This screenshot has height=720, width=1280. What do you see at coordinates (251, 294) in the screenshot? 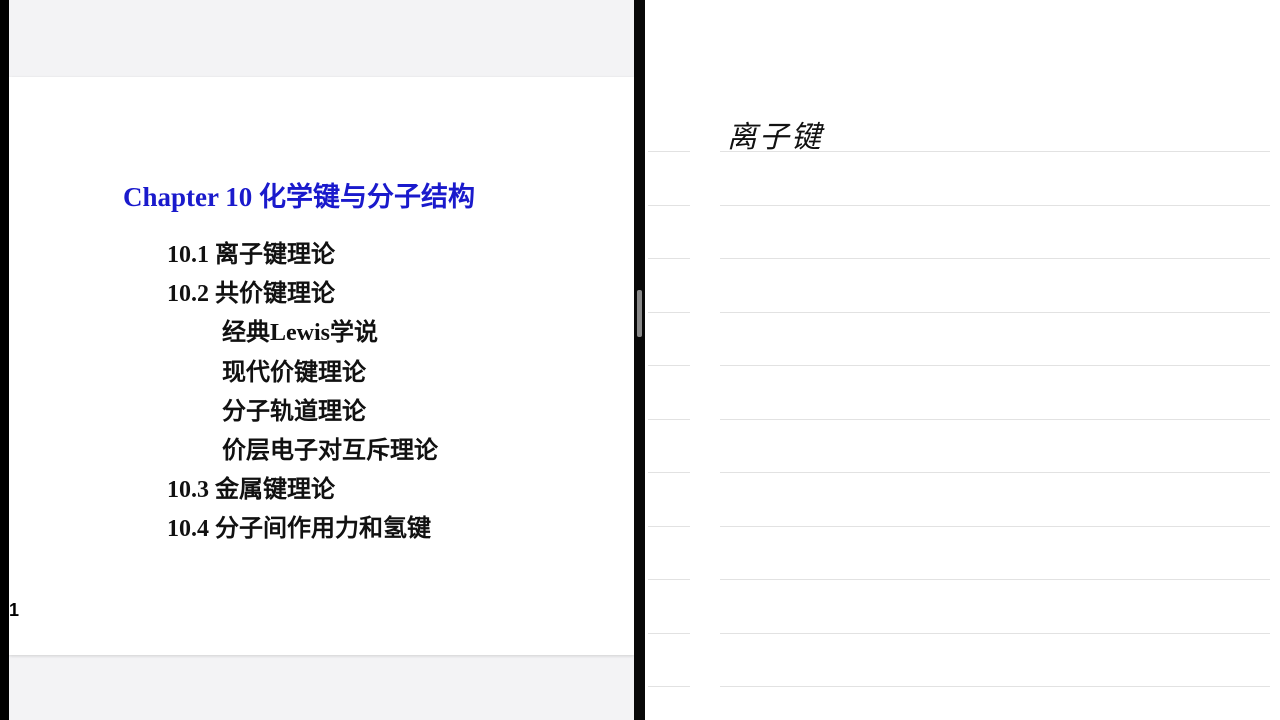
I see `outline-item: 10.2 共价键理论` at bounding box center [251, 294].